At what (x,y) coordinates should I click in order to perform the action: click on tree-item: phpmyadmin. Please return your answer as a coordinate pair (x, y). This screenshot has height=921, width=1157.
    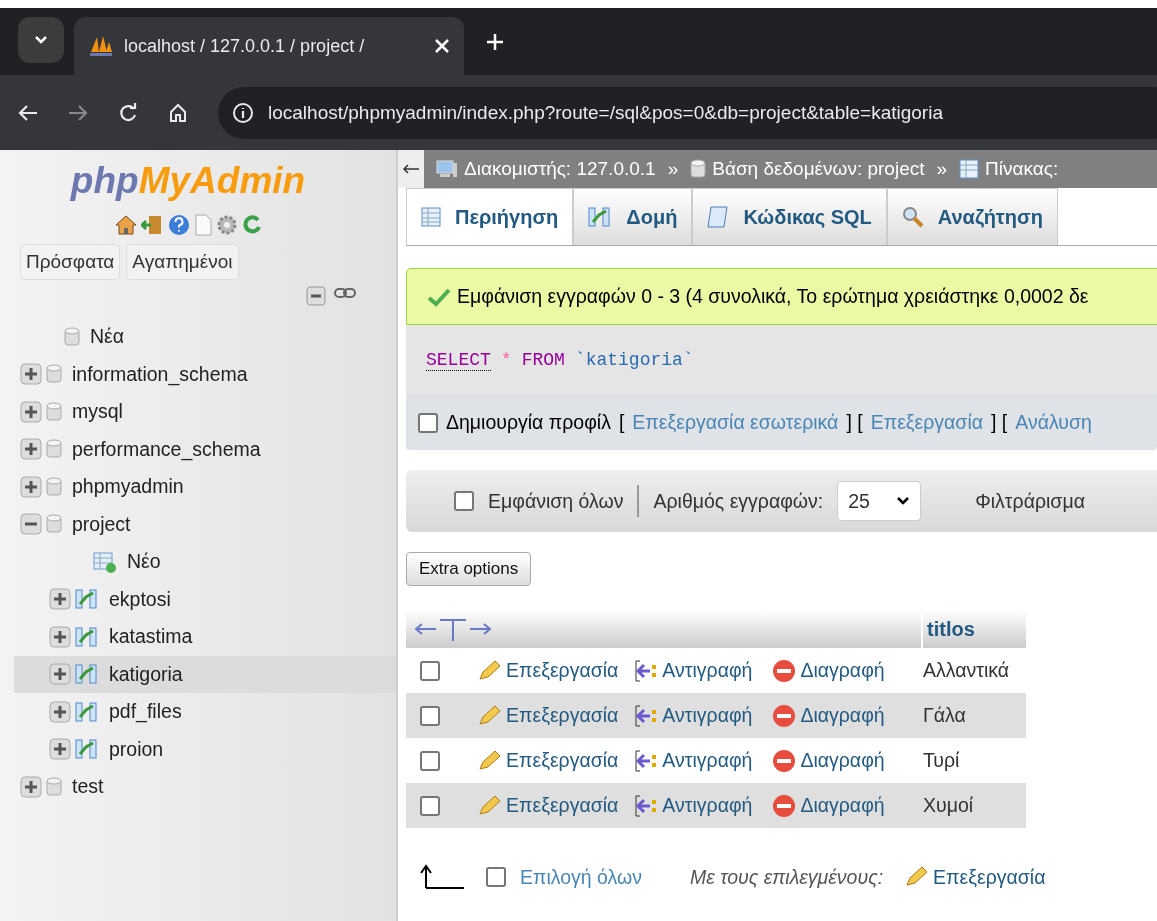
    Looking at the image, I should click on (208, 487).